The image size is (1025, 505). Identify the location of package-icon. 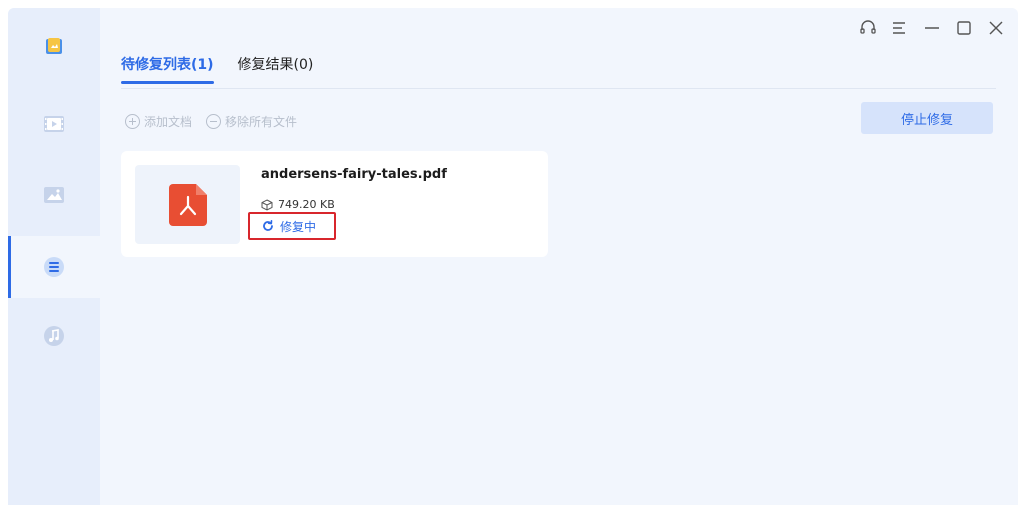
(267, 204).